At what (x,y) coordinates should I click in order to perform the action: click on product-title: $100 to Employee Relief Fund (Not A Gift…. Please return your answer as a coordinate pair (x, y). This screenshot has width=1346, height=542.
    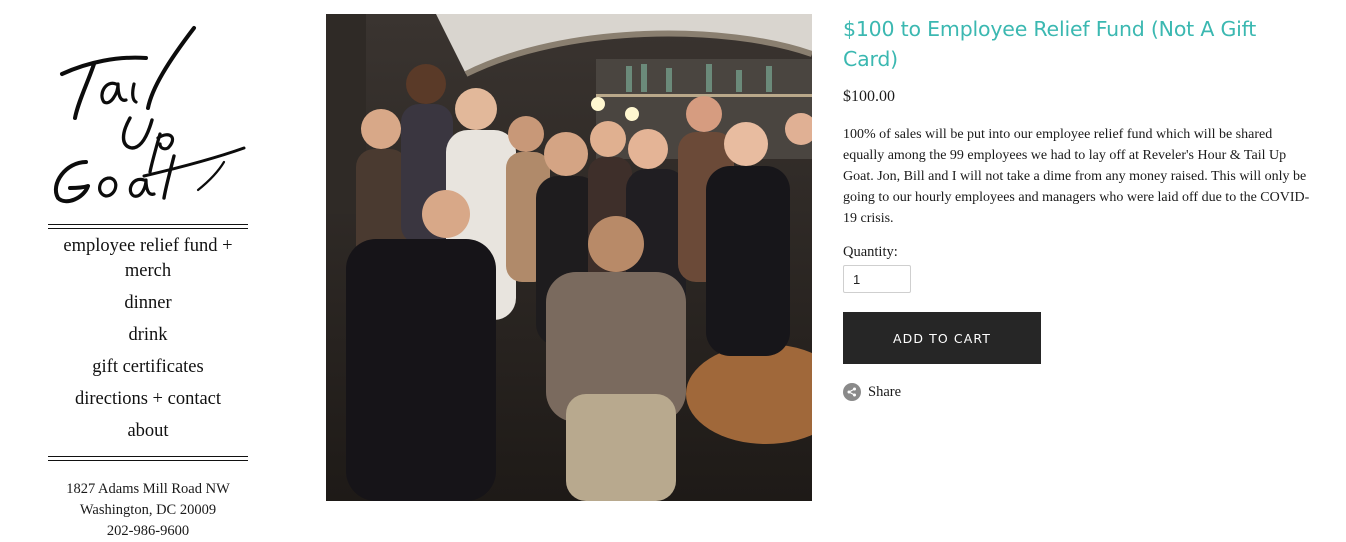
    Looking at the image, I should click on (1050, 44).